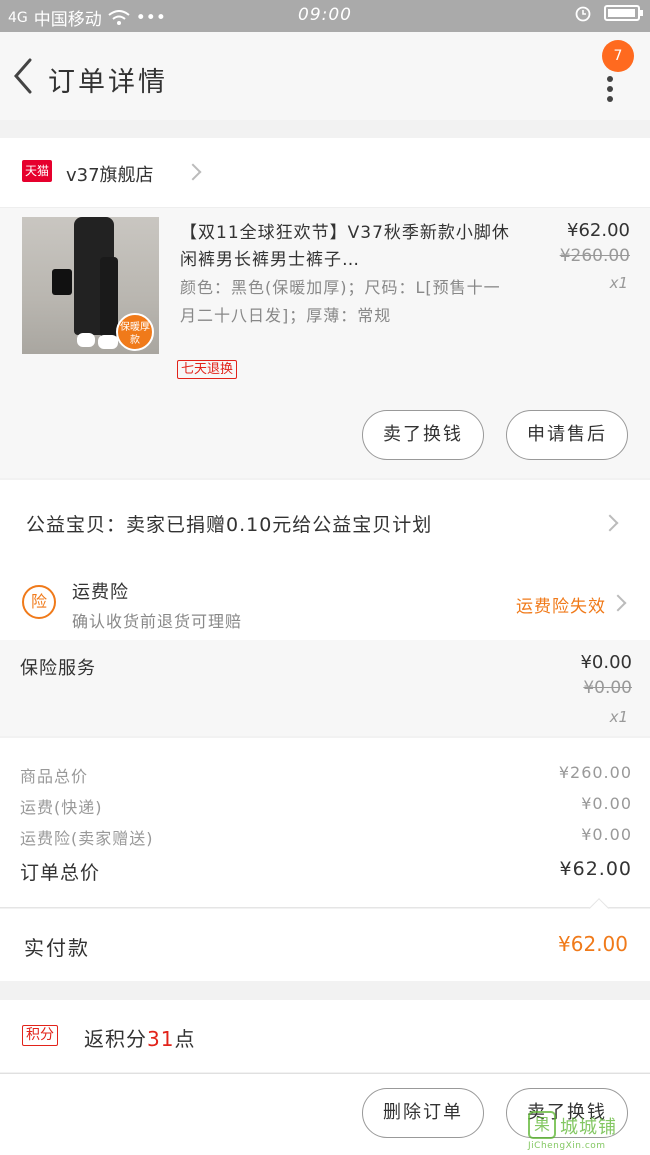 Image resolution: width=650 pixels, height=1155 pixels. Describe the element at coordinates (87, 838) in the screenshot. I see `insurance-fee-label: 运费险(卖家赠送)` at that location.